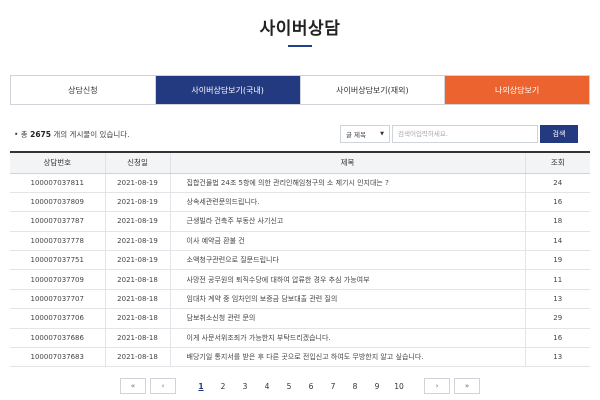 The width and height of the screenshot is (600, 400). What do you see at coordinates (557, 163) in the screenshot?
I see `col-header-views: 조회` at bounding box center [557, 163].